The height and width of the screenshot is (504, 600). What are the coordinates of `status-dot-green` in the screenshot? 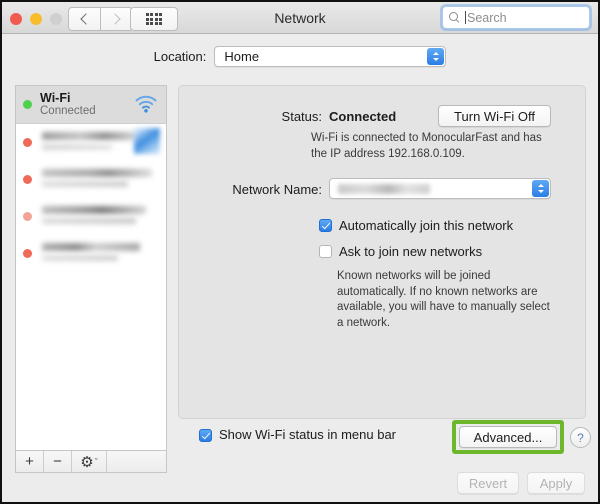 It's located at (27, 104).